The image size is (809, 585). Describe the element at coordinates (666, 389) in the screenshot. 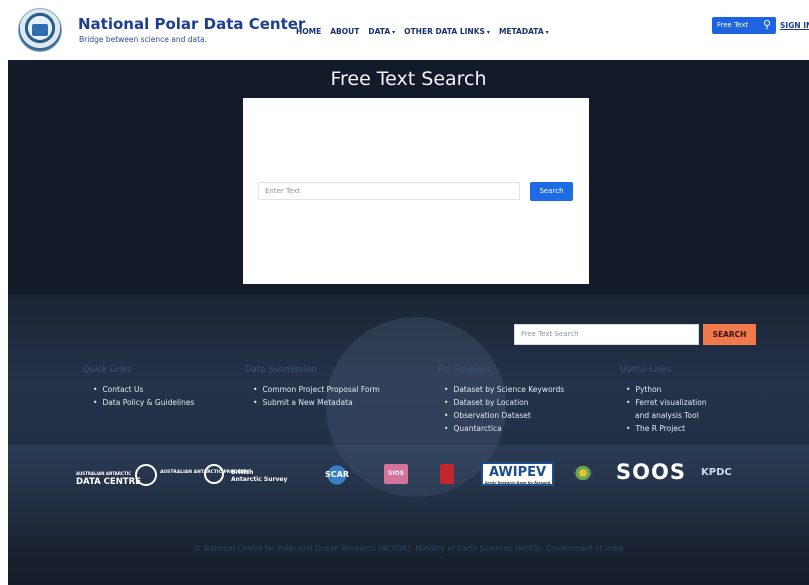

I see `footer-link-python: Python` at that location.